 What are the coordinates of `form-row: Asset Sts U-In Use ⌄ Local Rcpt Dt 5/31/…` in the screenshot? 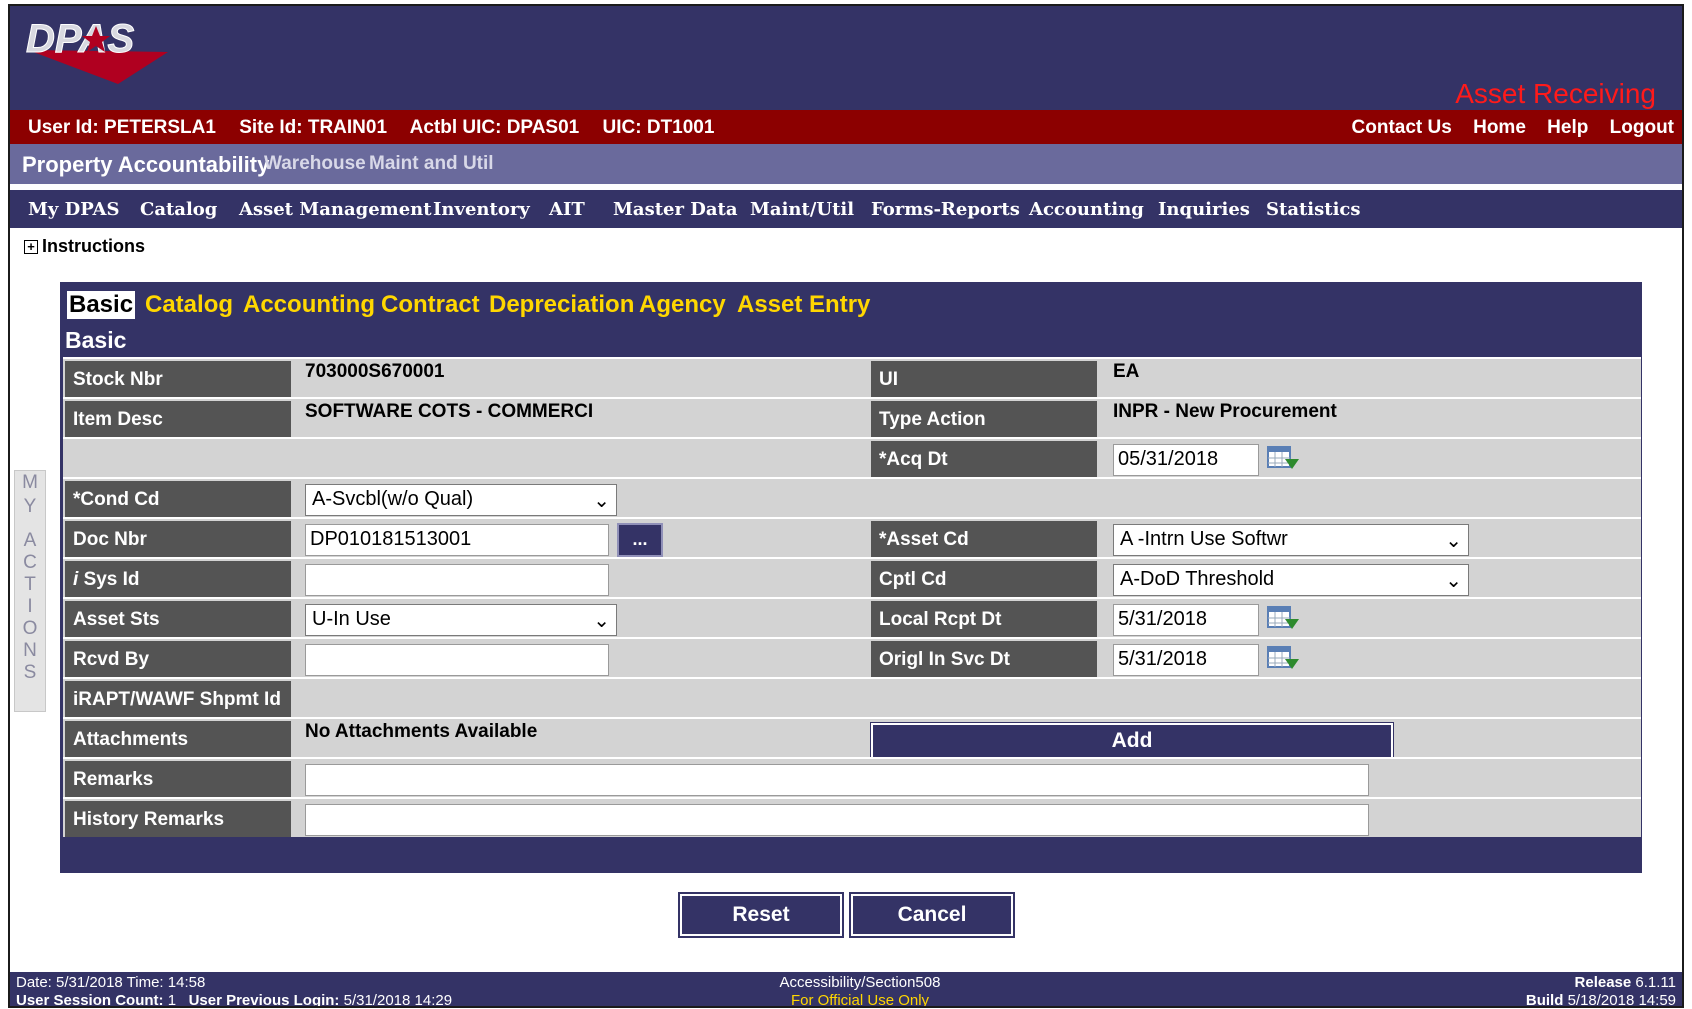 It's located at (852, 617).